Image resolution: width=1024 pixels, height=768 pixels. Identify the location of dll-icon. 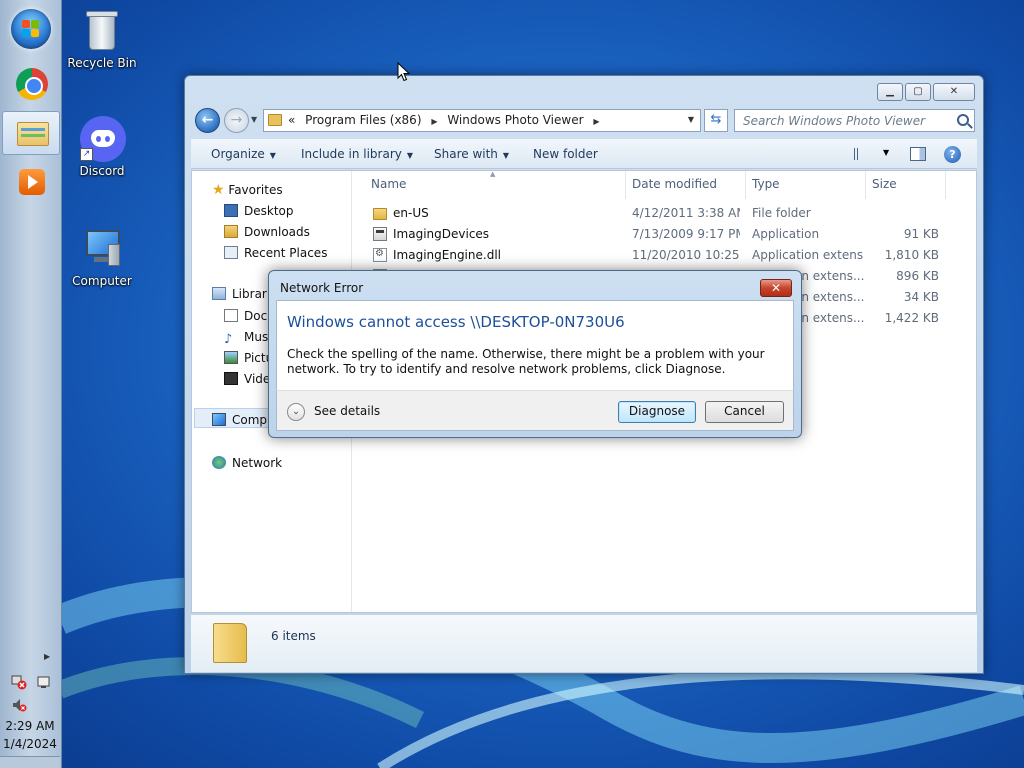
(380, 255).